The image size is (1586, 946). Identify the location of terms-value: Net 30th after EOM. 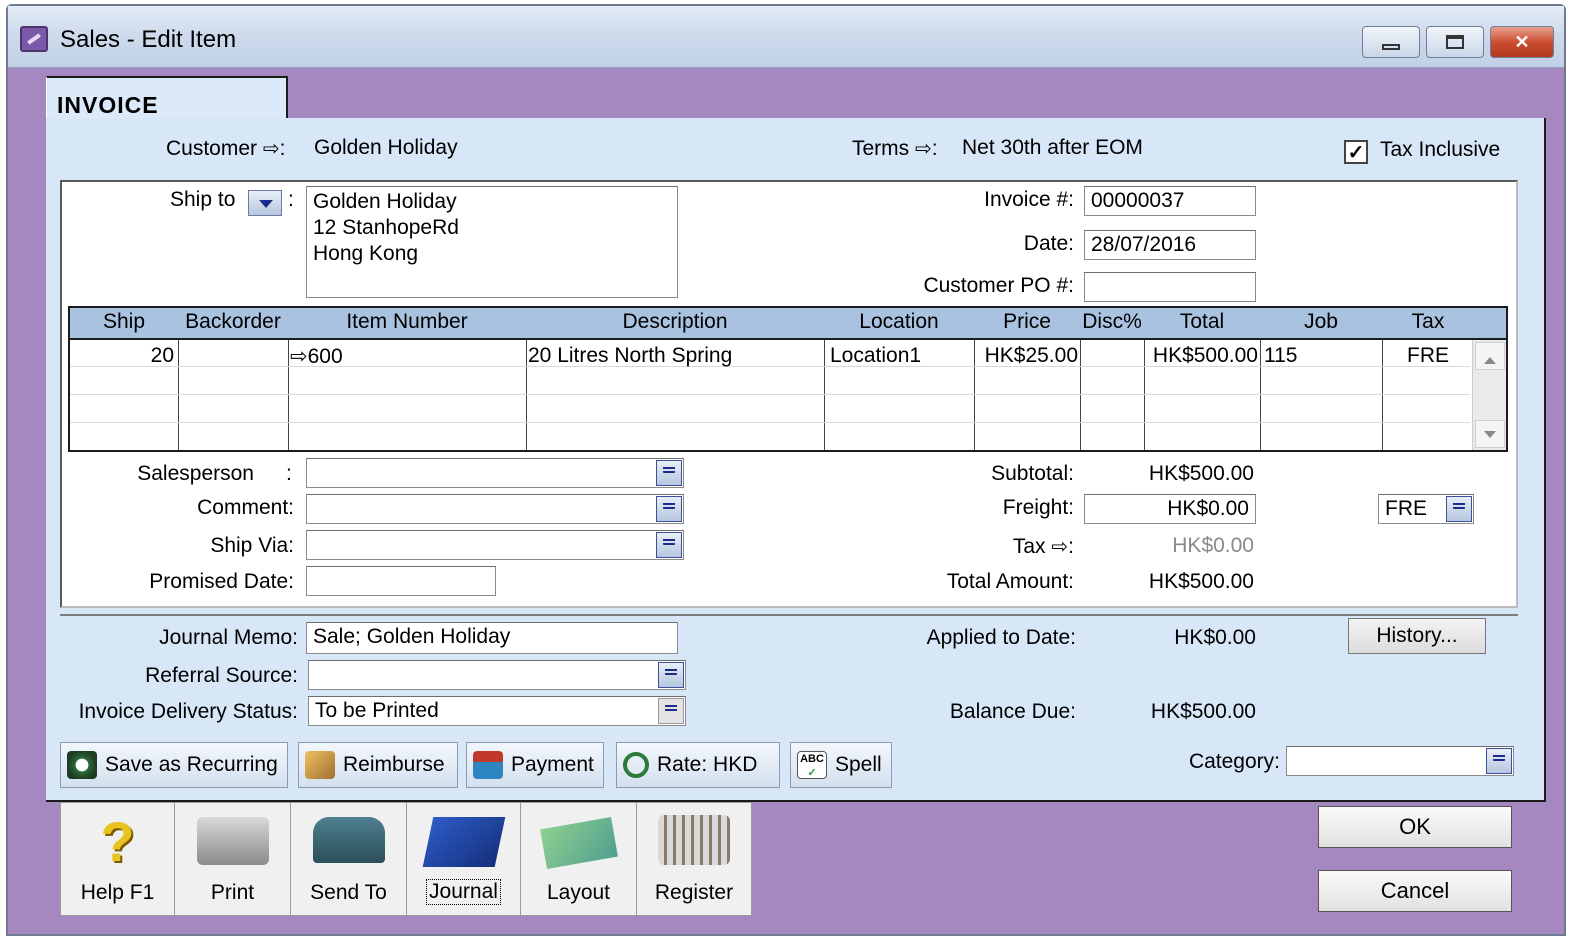
(1052, 147).